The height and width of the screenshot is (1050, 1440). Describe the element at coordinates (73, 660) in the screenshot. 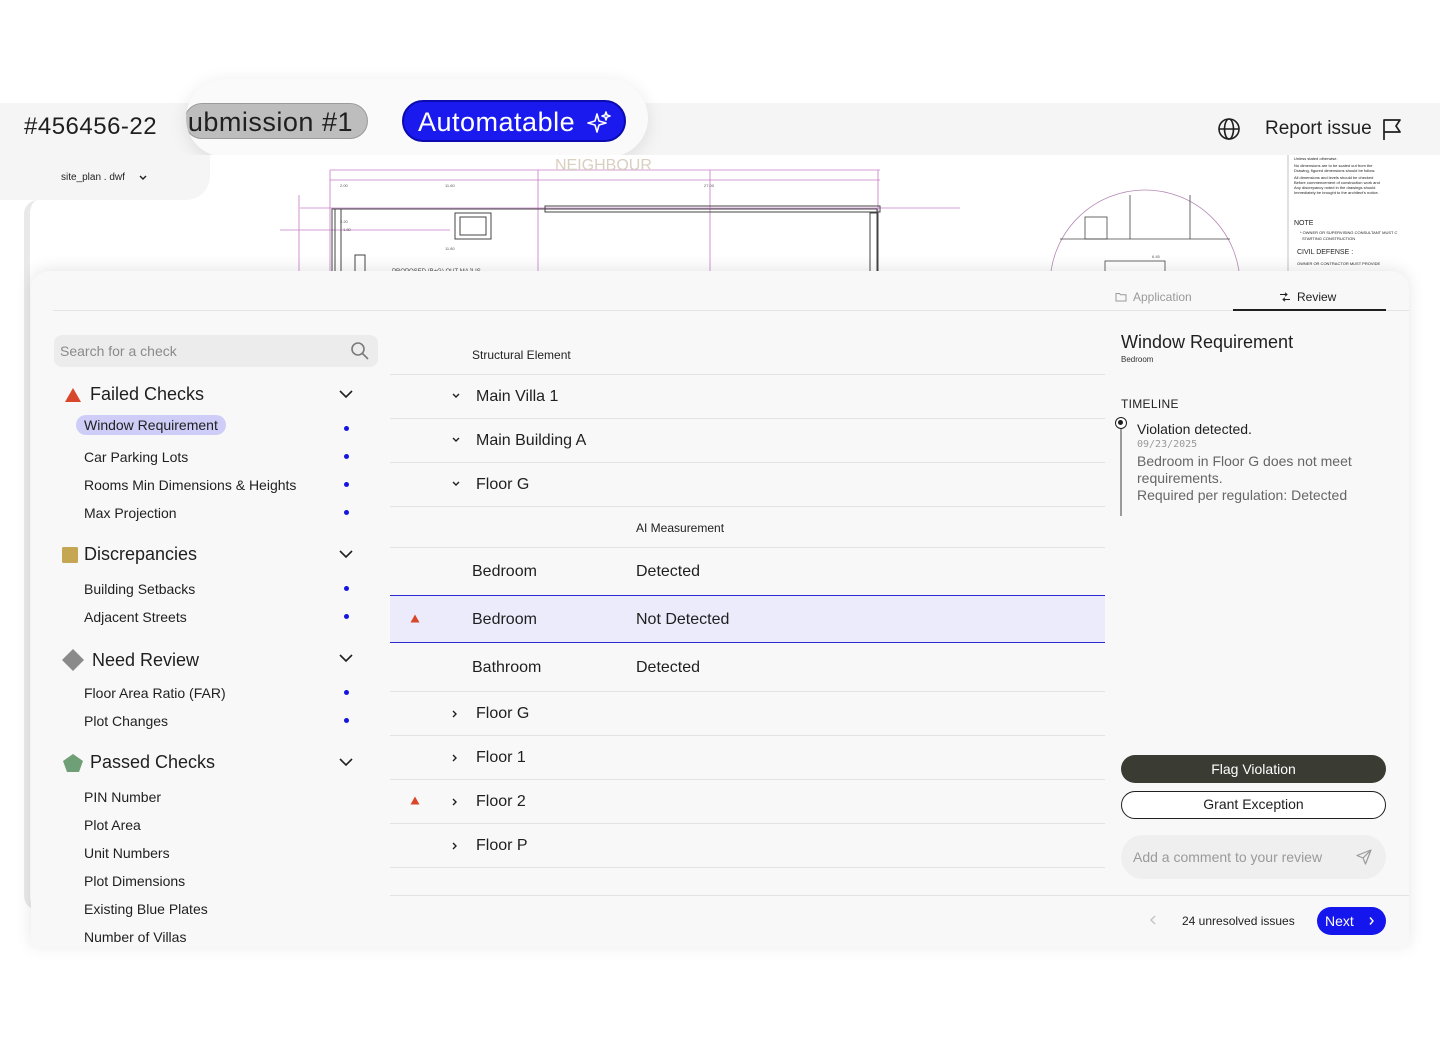

I see `diamond-icon` at that location.